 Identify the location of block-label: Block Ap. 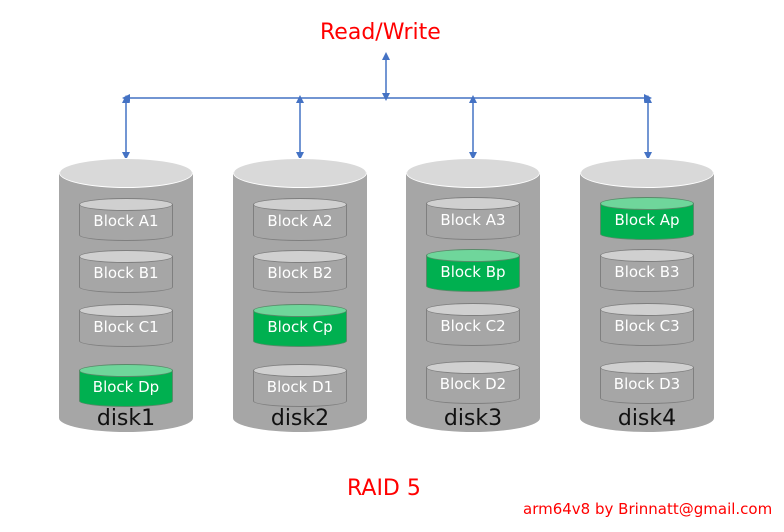
(647, 220).